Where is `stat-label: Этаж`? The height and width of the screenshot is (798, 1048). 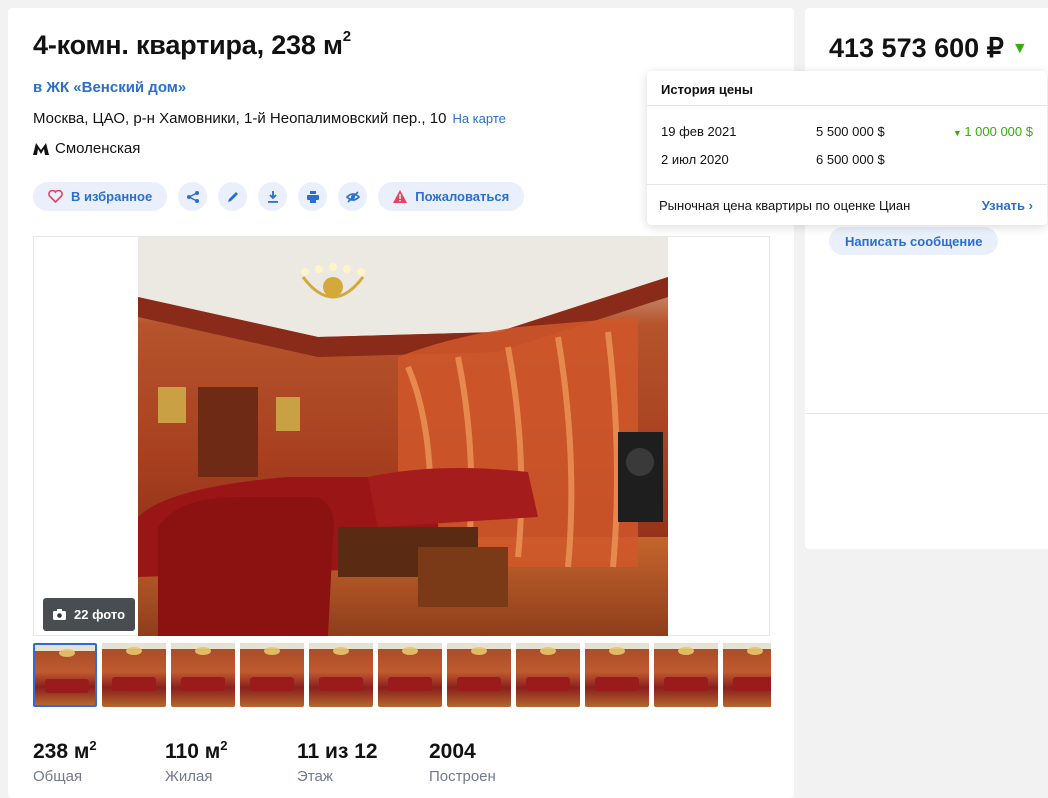 stat-label: Этаж is located at coordinates (315, 776).